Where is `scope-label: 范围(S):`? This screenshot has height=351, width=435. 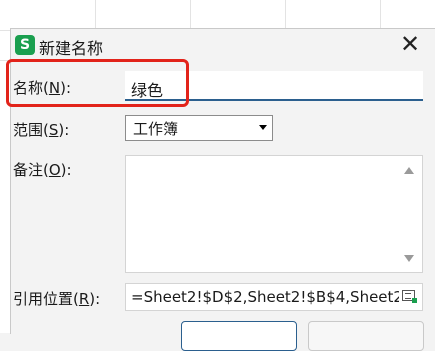
scope-label: 范围(S): is located at coordinates (41, 130).